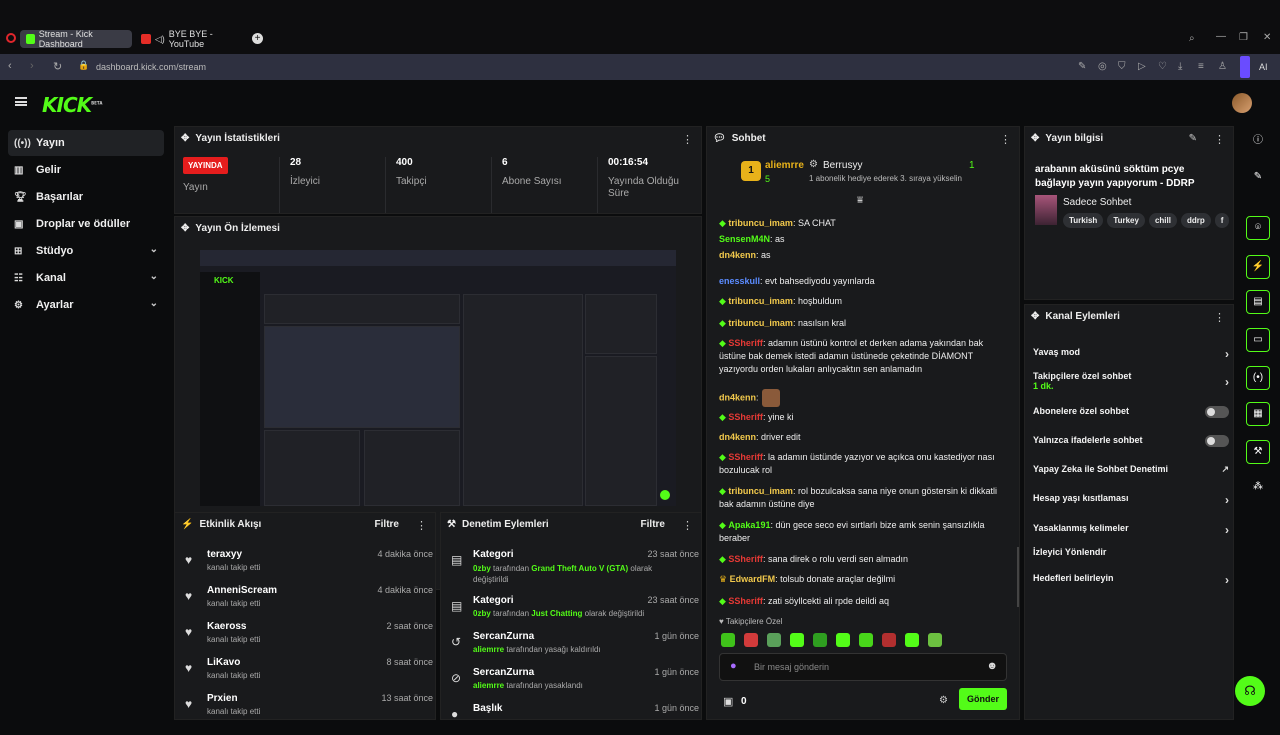 This screenshot has width=1280, height=735. Describe the element at coordinates (86, 170) in the screenshot. I see `sidebar-item-gelir: ▥ Gelir` at that location.